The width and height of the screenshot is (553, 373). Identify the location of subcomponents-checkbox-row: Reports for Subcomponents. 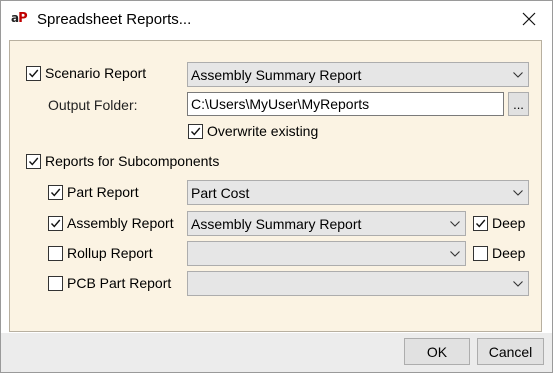
(122, 161).